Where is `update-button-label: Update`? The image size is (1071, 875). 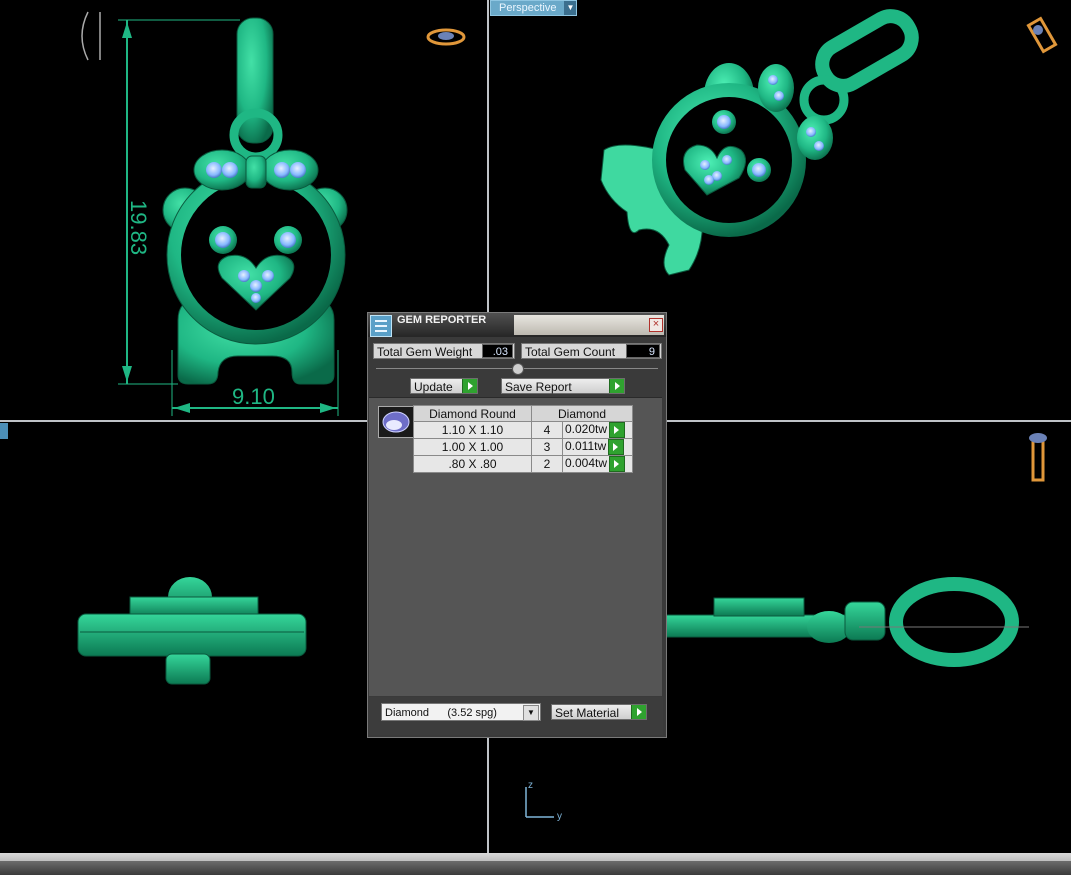
update-button-label: Update is located at coordinates (433, 387).